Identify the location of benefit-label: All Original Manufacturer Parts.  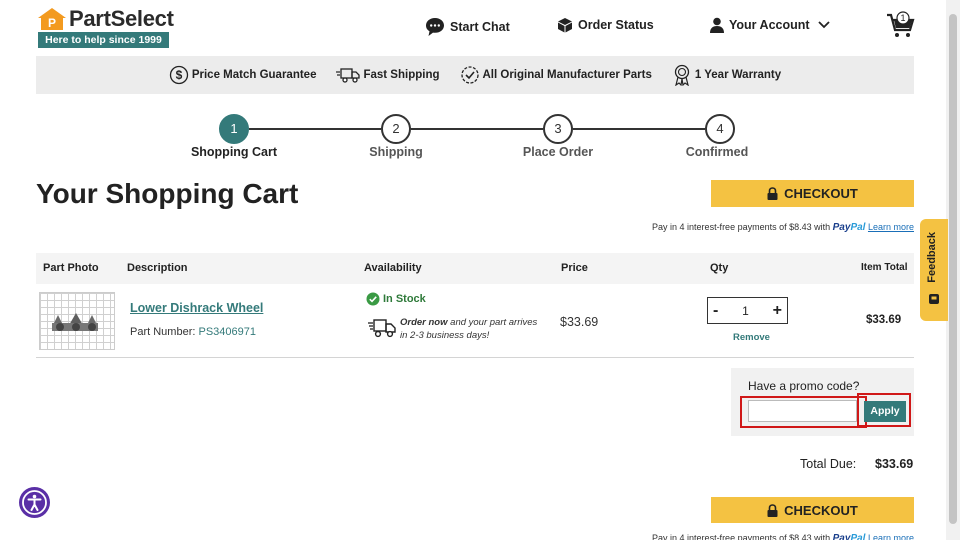
(567, 75).